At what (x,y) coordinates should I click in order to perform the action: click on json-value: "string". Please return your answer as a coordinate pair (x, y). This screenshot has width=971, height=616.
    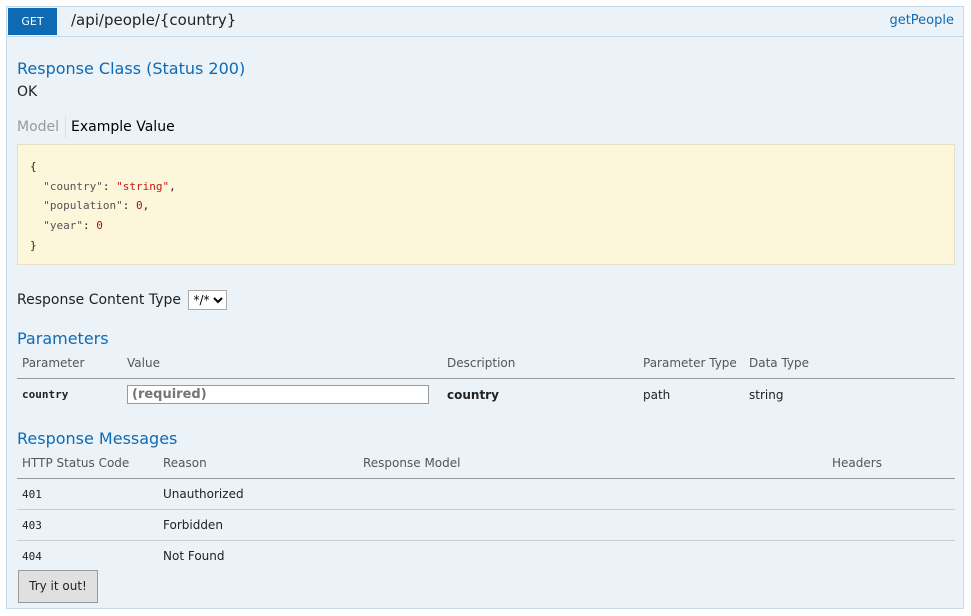
    Looking at the image, I should click on (143, 186).